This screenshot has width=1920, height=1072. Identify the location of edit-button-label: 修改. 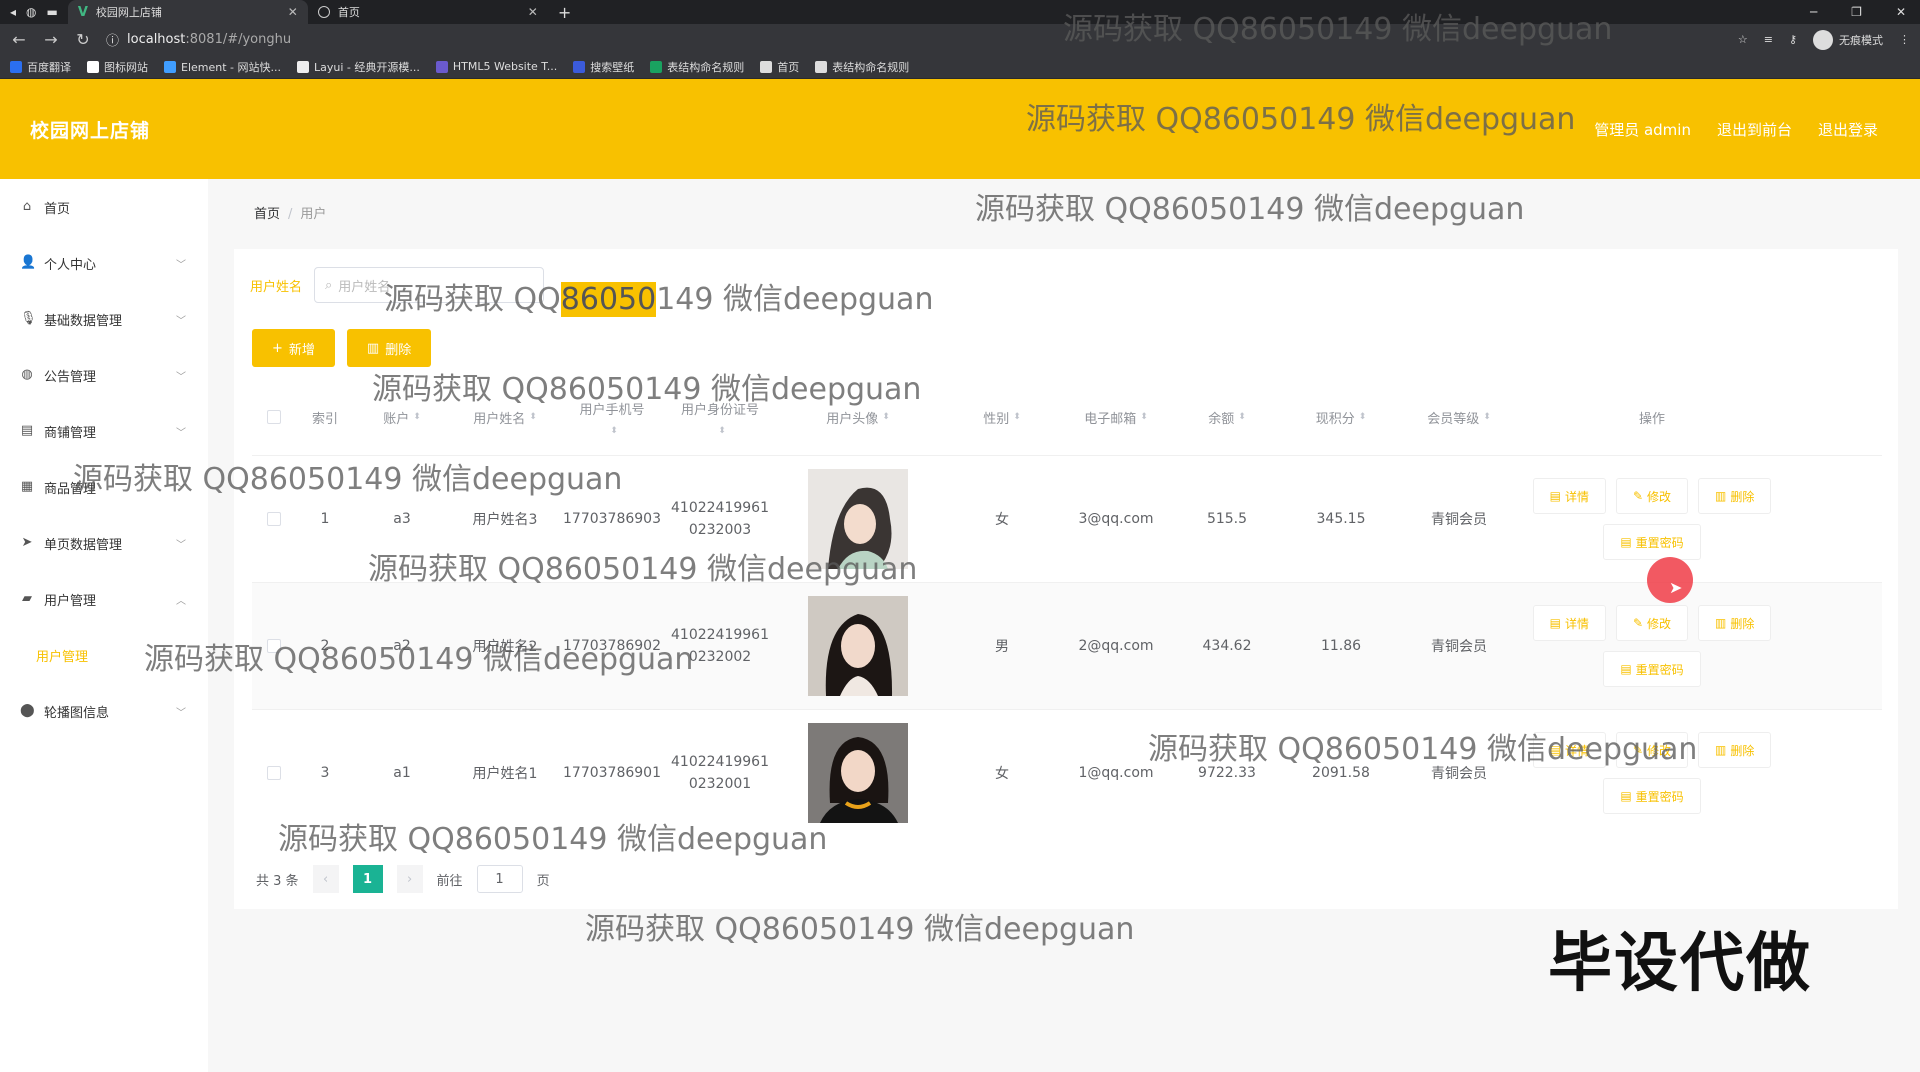
(1659, 750).